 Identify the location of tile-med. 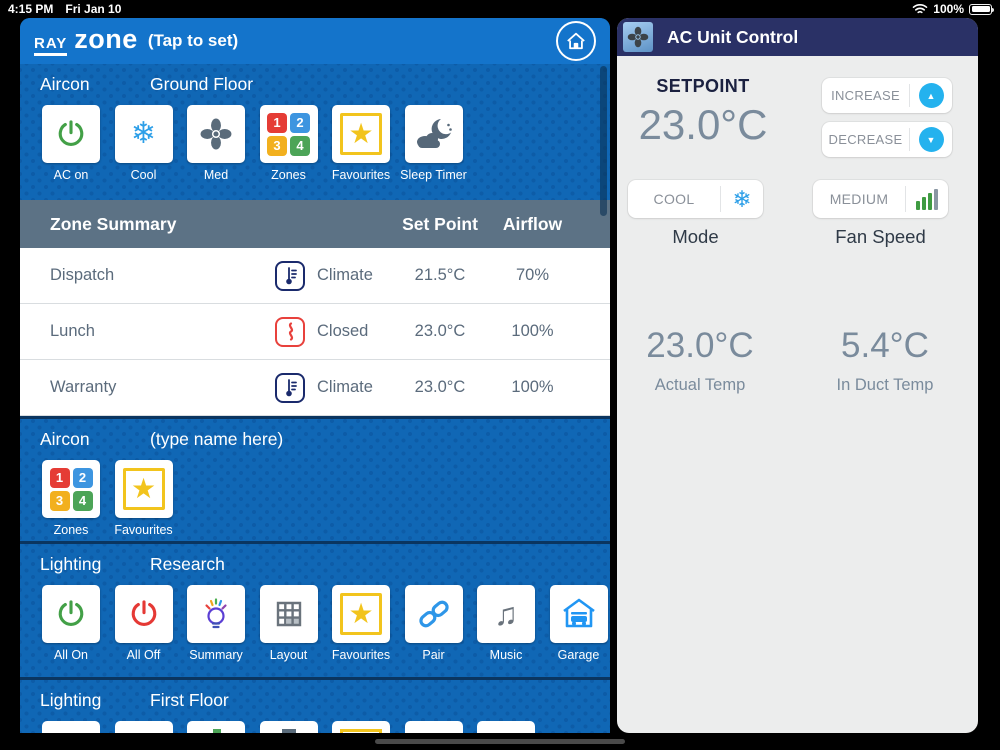
(216, 134).